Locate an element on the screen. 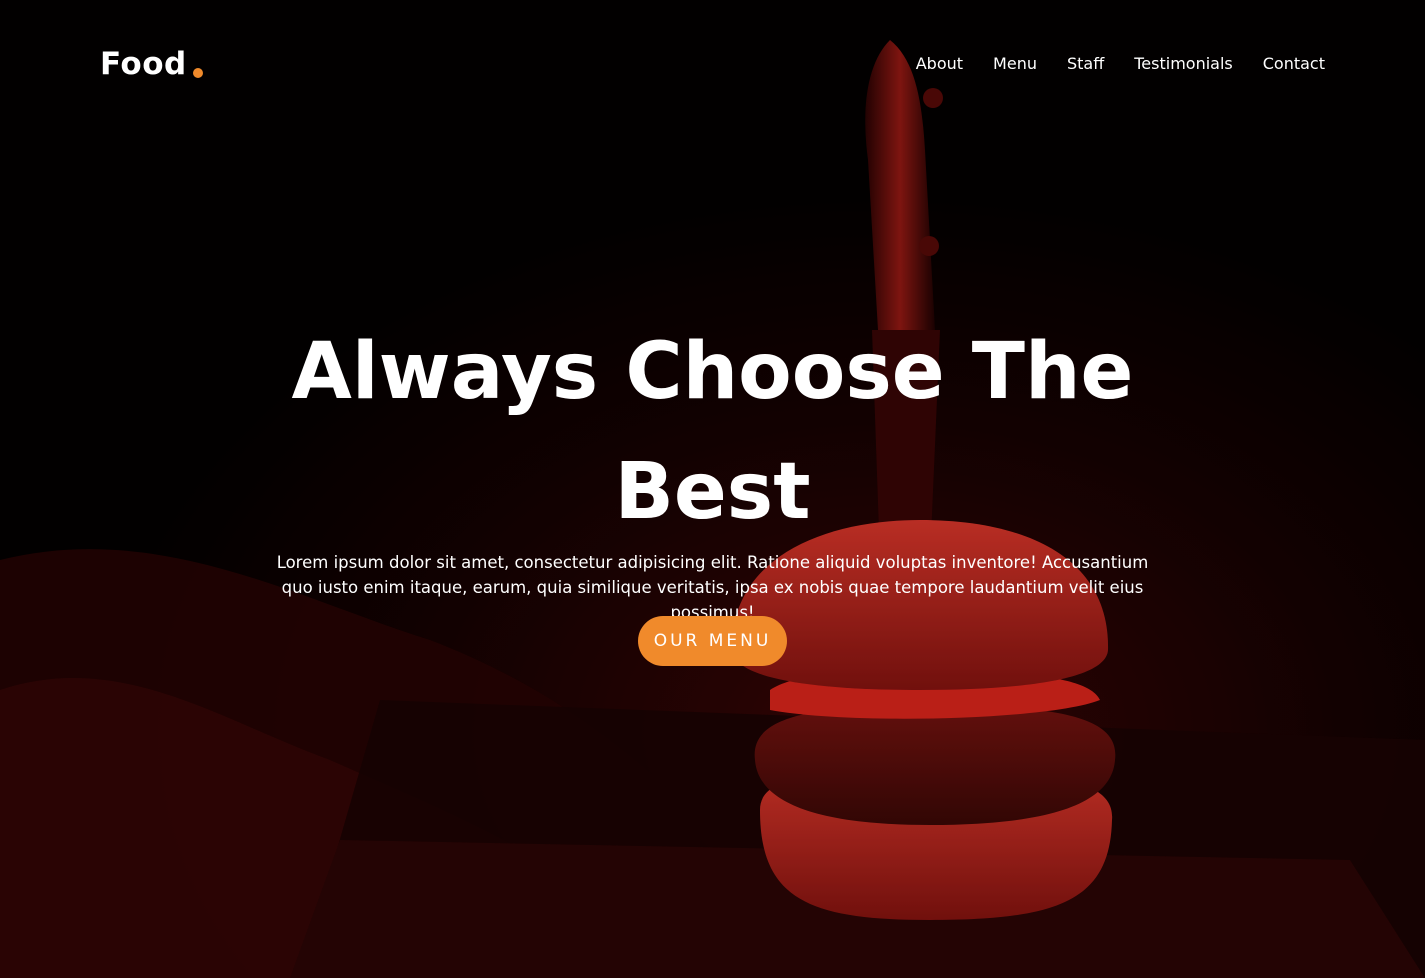 The image size is (1425, 978). nav-item-contact: Contact is located at coordinates (1294, 64).